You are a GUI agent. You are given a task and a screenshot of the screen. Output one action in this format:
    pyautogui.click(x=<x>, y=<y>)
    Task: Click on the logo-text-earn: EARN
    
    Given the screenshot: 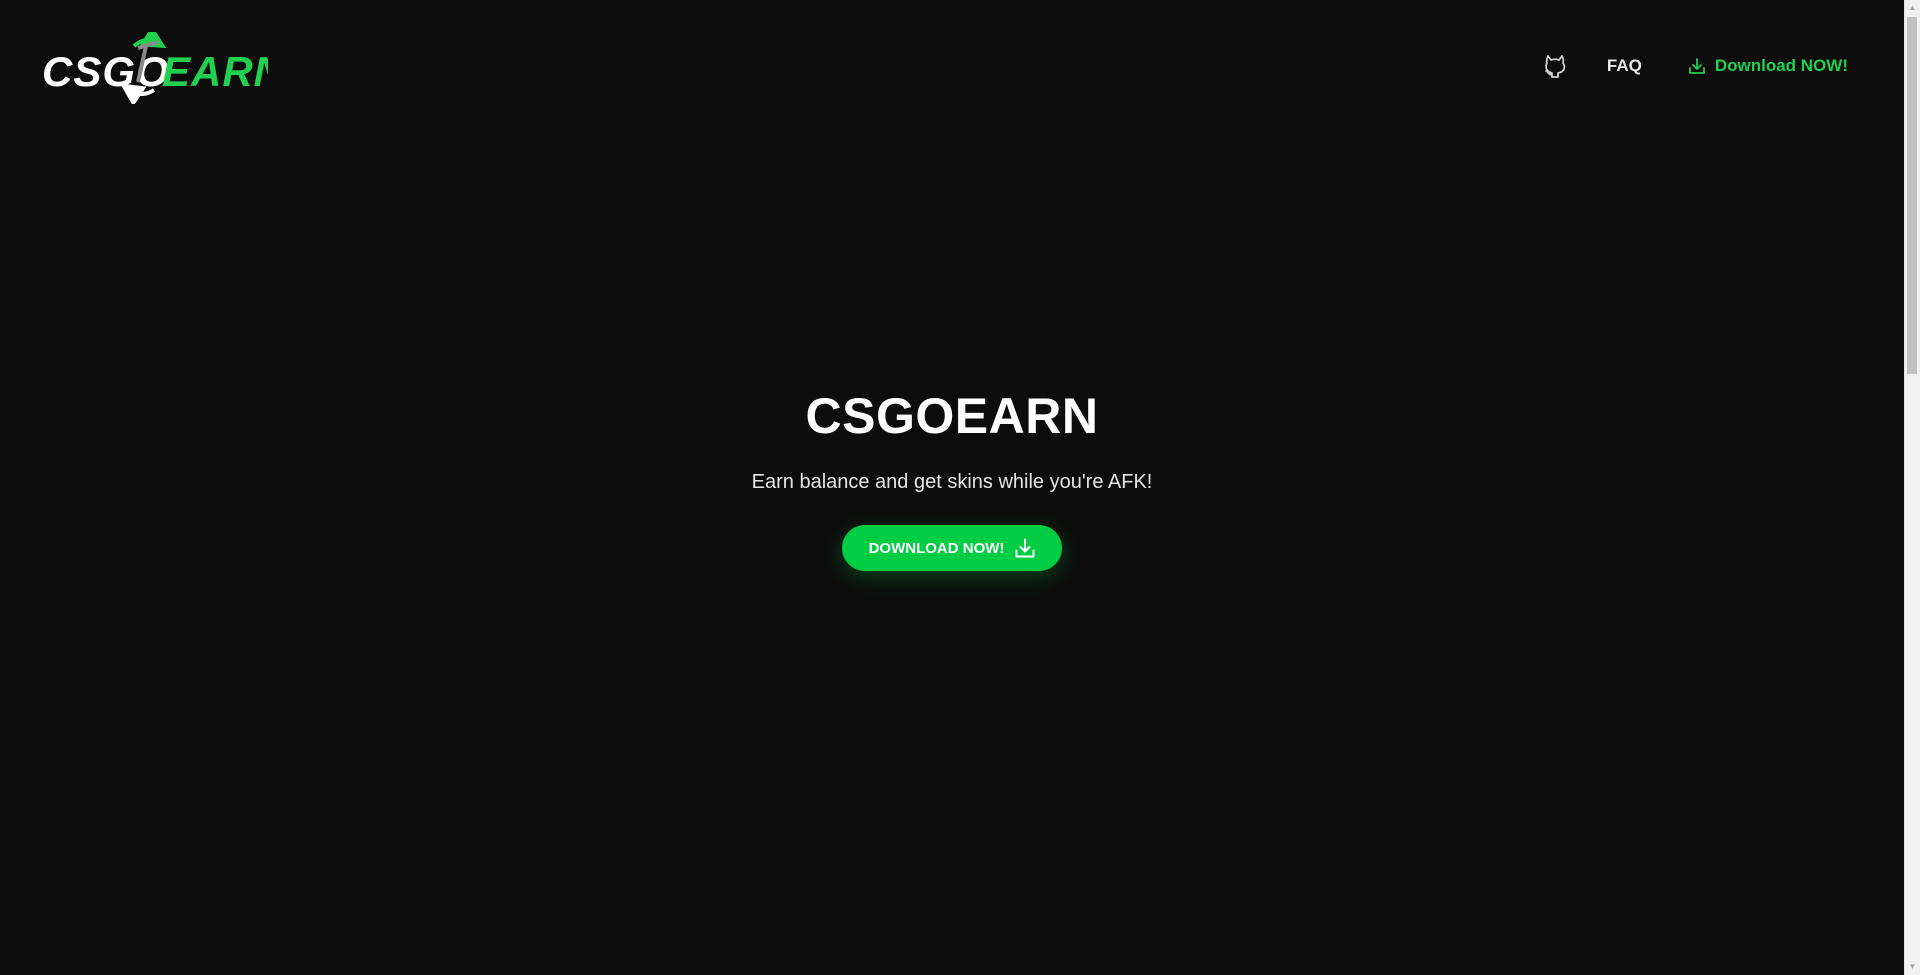 What is the action you would take?
    pyautogui.click(x=215, y=71)
    